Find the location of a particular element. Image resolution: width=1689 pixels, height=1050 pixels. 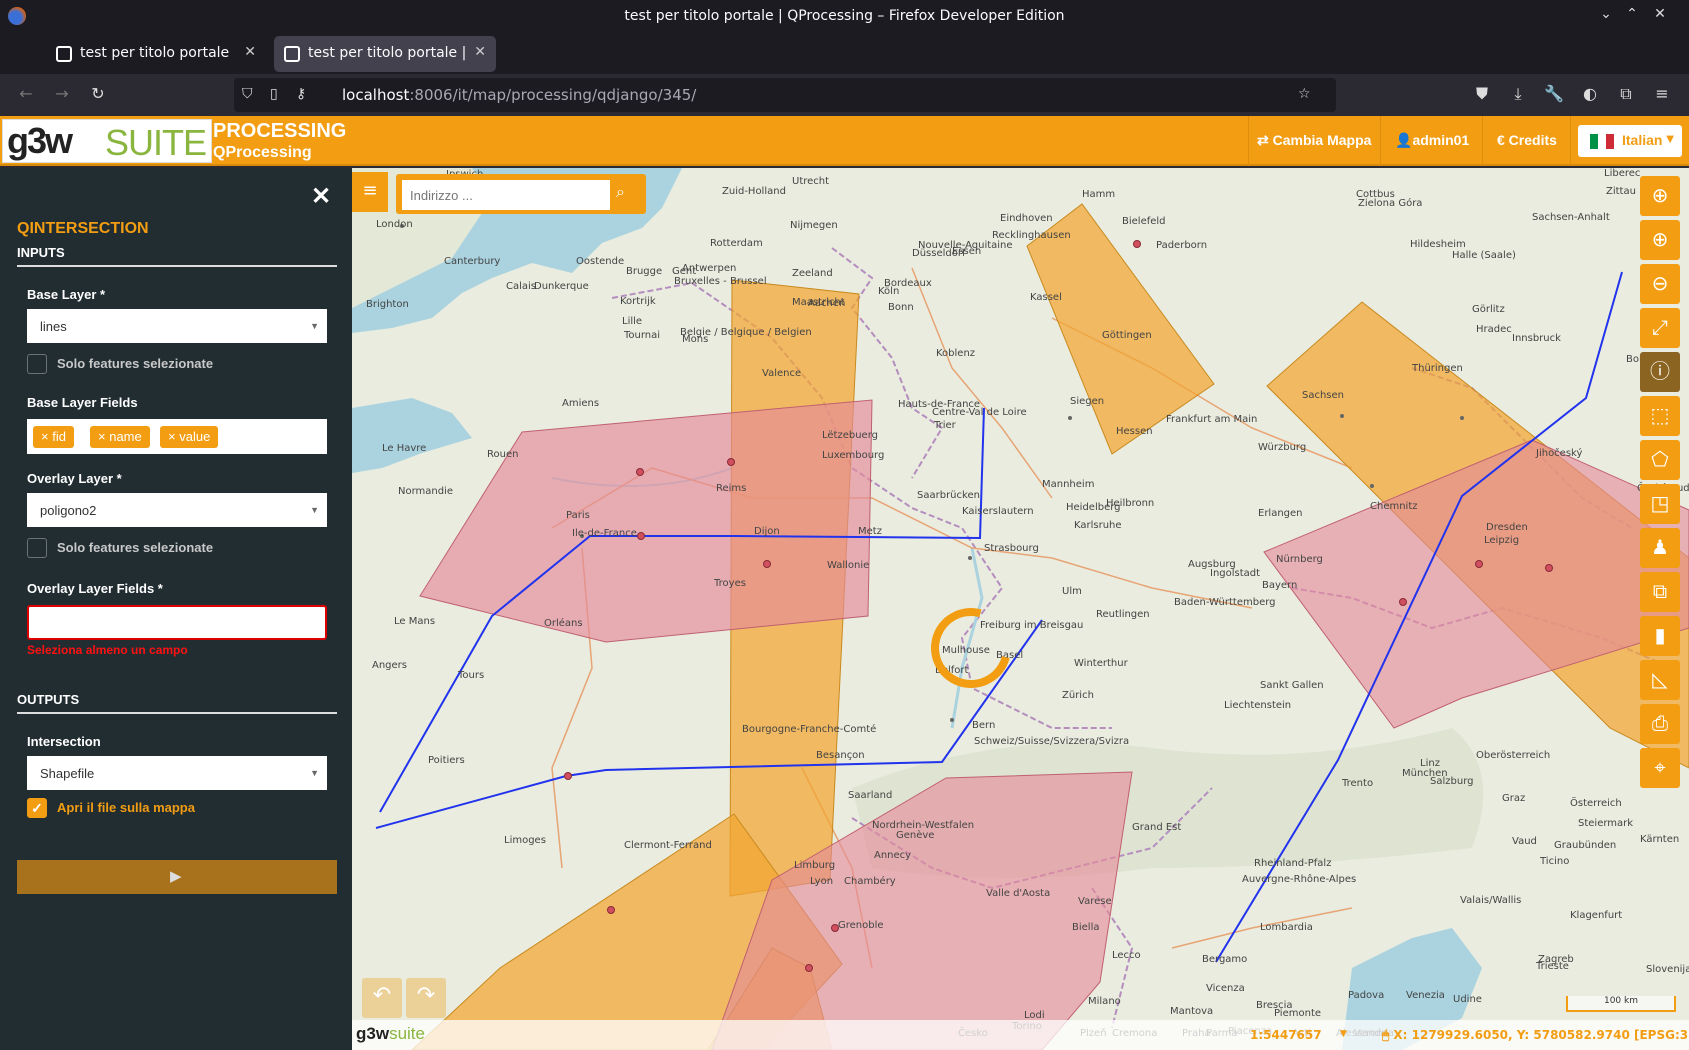

map-place-label: Schweiz/Suisse/Svizzera/Svizra is located at coordinates (1052, 741).